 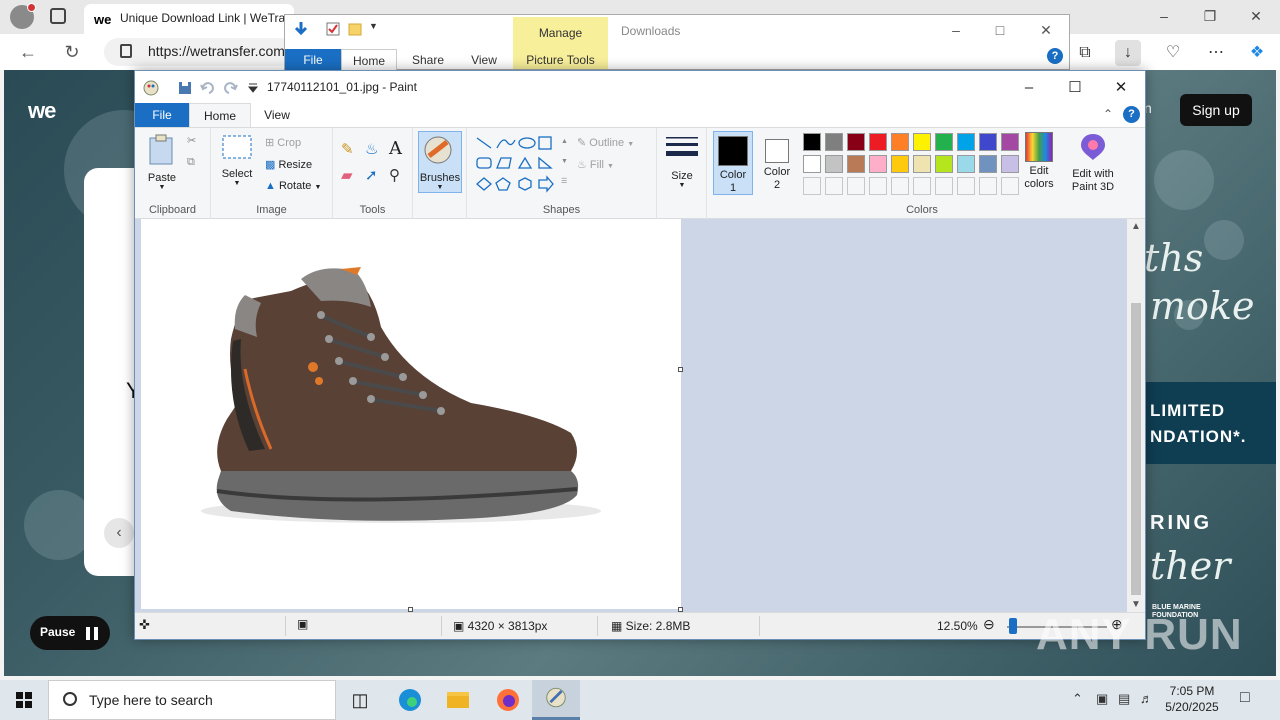 What do you see at coordinates (440, 162) in the screenshot?
I see `brushes-button: Brushes ▼` at bounding box center [440, 162].